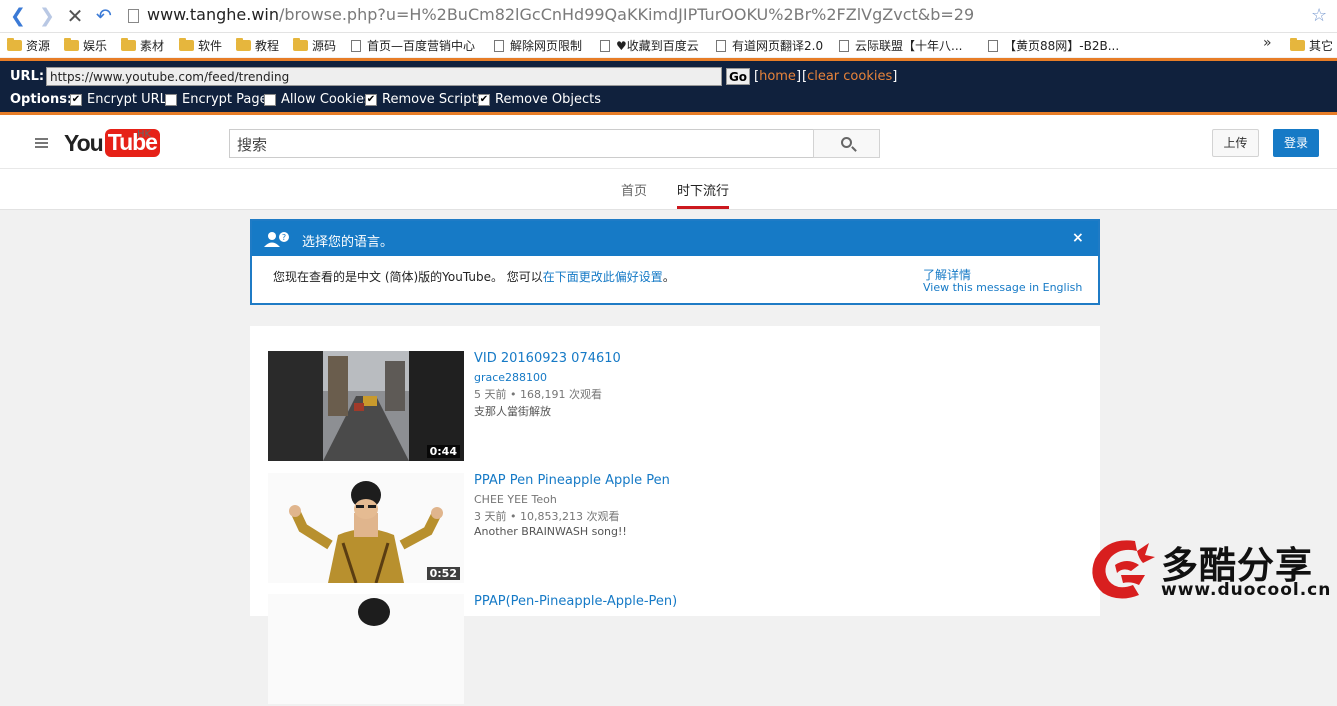 The height and width of the screenshot is (706, 1337). Describe the element at coordinates (849, 76) in the screenshot. I see `clear-cookies-link: clear cookies` at that location.